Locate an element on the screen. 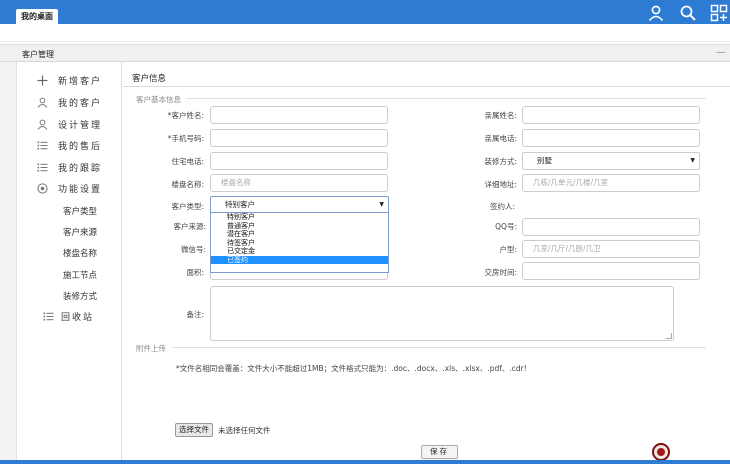 The image size is (730, 464). sidebar-item-label: 我的售后 is located at coordinates (80, 146).